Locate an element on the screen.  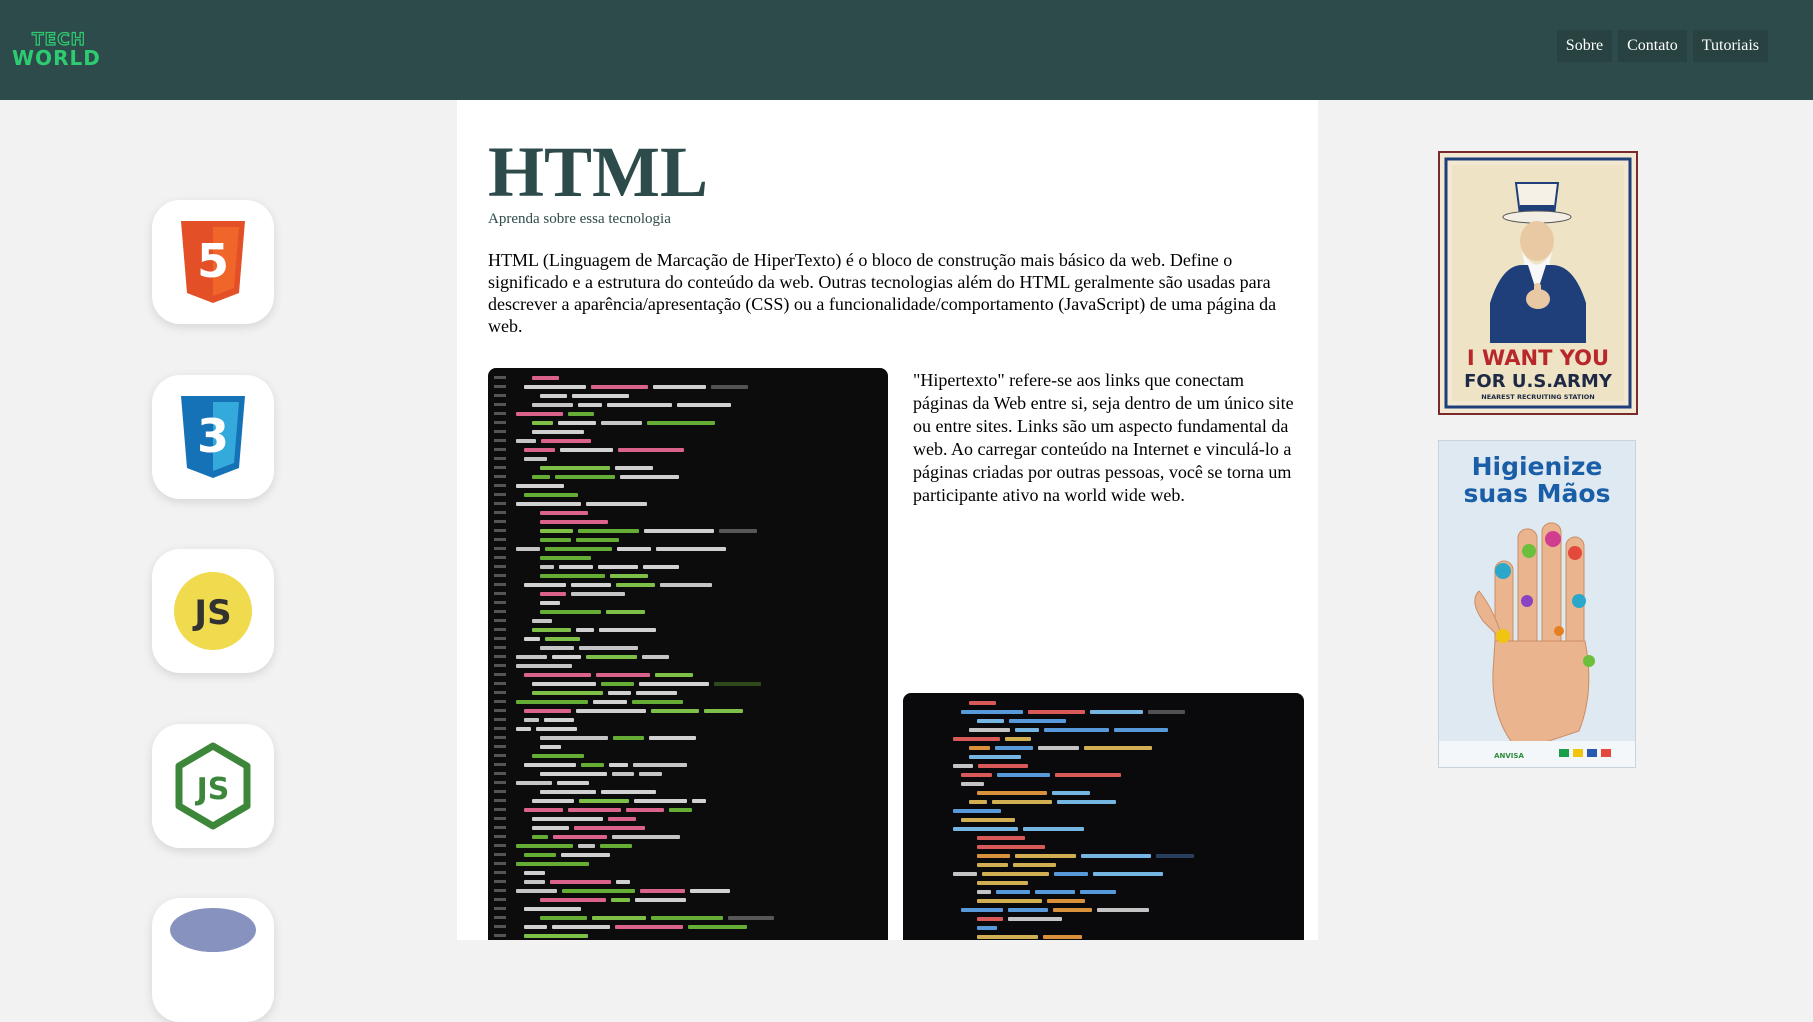
svg-text: 3 is located at coordinates (213, 436).